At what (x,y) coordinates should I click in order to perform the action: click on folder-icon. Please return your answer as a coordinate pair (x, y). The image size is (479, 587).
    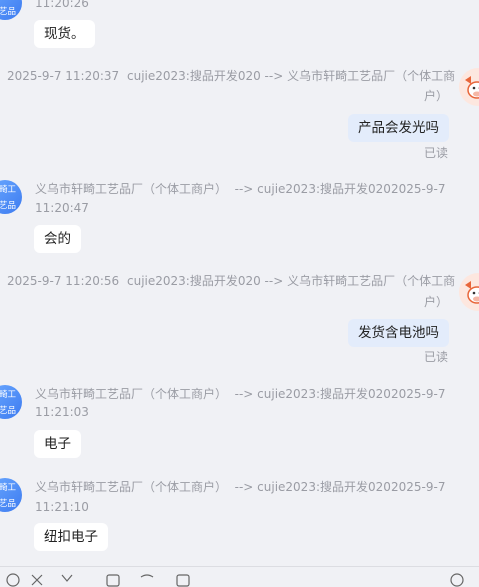
    Looking at the image, I should click on (113, 580).